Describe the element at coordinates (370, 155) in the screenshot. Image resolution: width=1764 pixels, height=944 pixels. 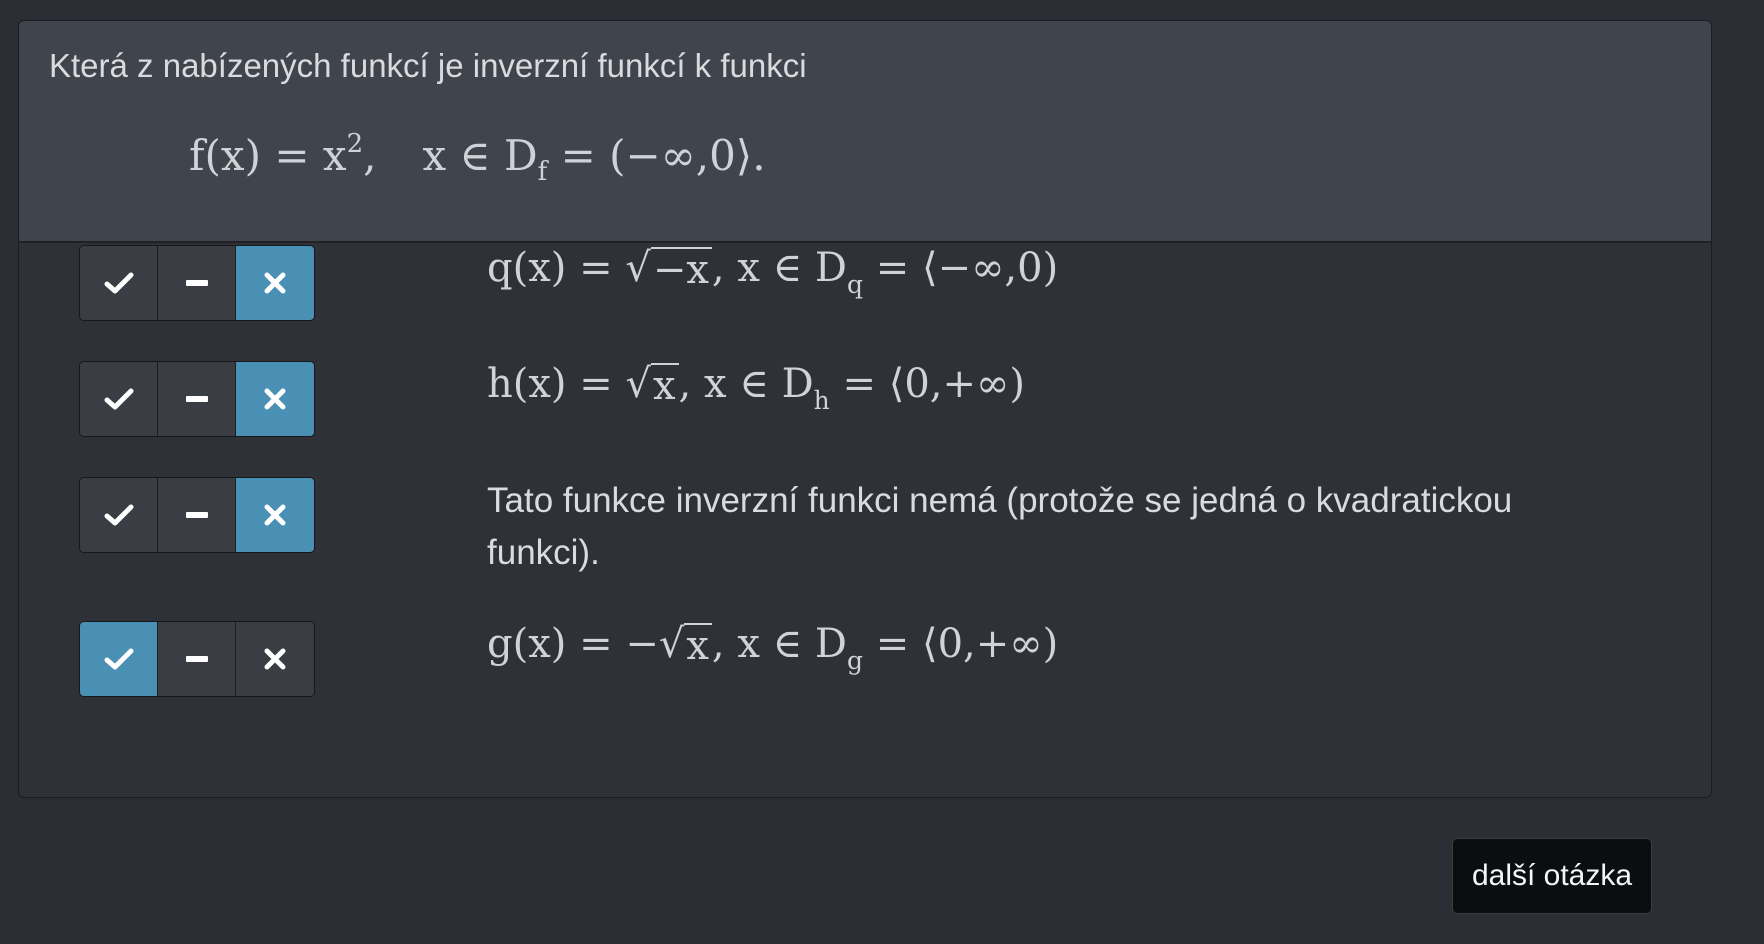
I see `formula-comma: ,` at that location.